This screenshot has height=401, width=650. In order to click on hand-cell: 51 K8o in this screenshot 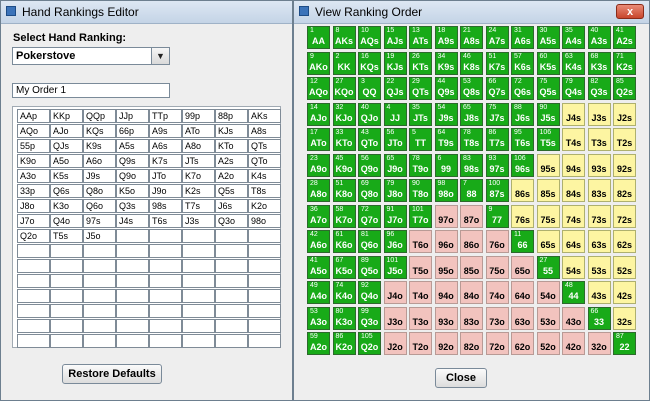, I will do `click(344, 190)`.